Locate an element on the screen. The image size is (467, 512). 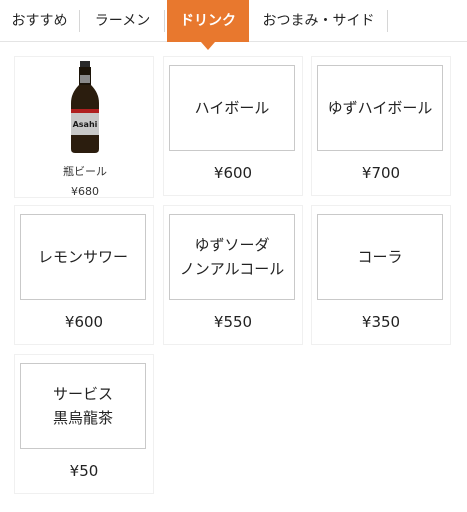
menu-item-yuzu-highball: ゆずハイボール ¥700 is located at coordinates (381, 126).